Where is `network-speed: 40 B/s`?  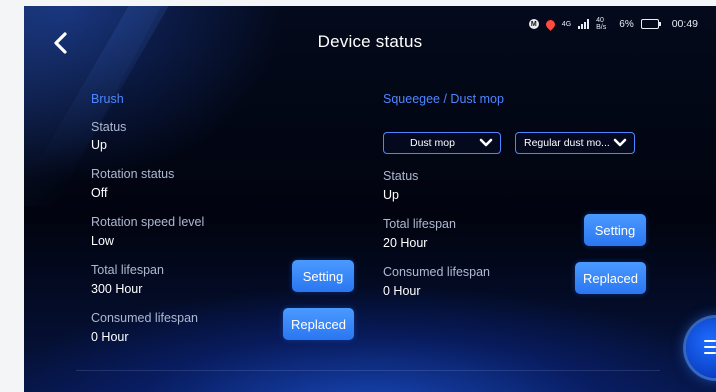 network-speed: 40 B/s is located at coordinates (601, 24).